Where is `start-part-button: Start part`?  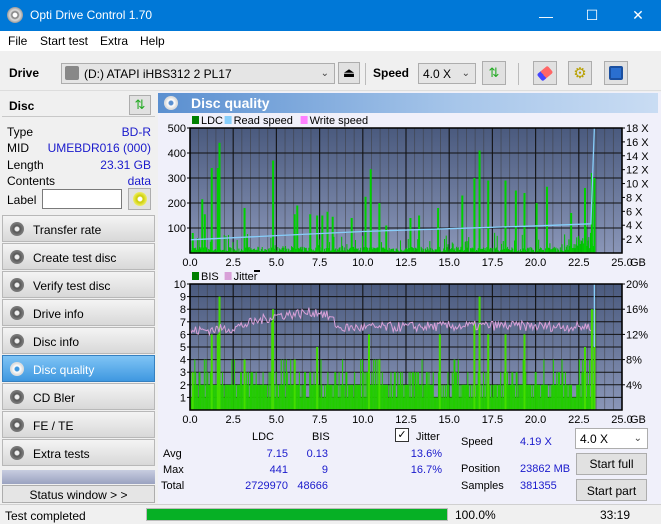 start-part-button: Start part is located at coordinates (611, 490).